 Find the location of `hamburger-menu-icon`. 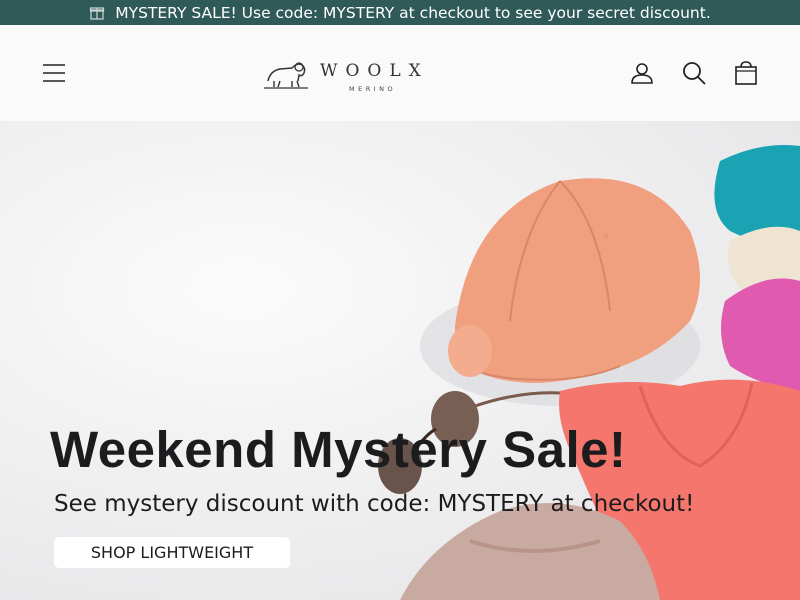

hamburger-menu-icon is located at coordinates (54, 73).